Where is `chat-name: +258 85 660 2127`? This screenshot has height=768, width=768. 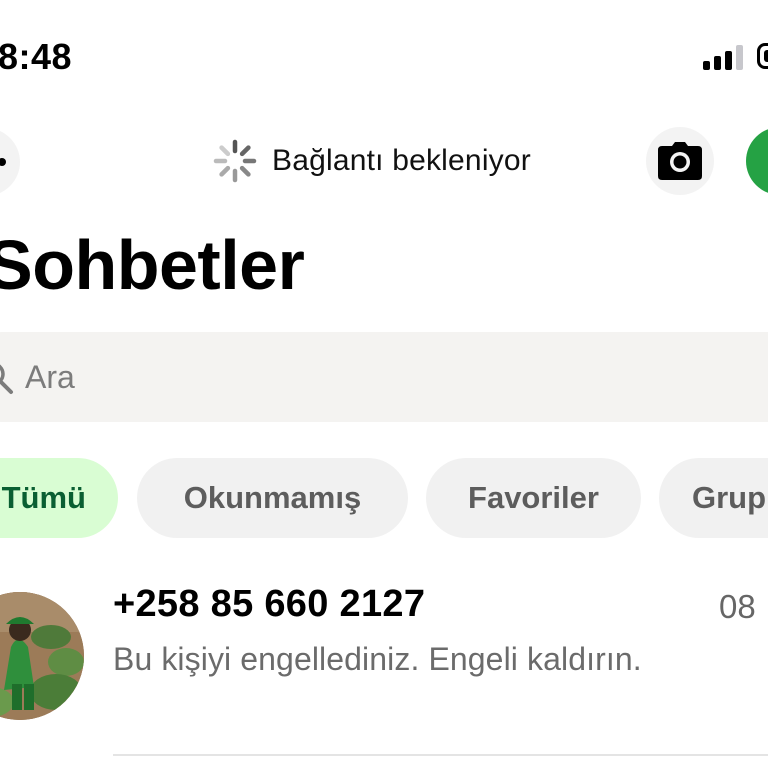 chat-name: +258 85 660 2127 is located at coordinates (269, 604).